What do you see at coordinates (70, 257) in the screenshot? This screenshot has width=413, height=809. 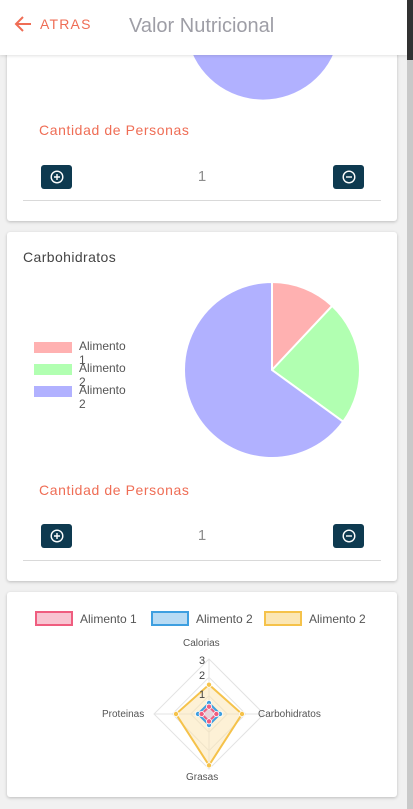 I see `card-title: Carbohidratos` at bounding box center [70, 257].